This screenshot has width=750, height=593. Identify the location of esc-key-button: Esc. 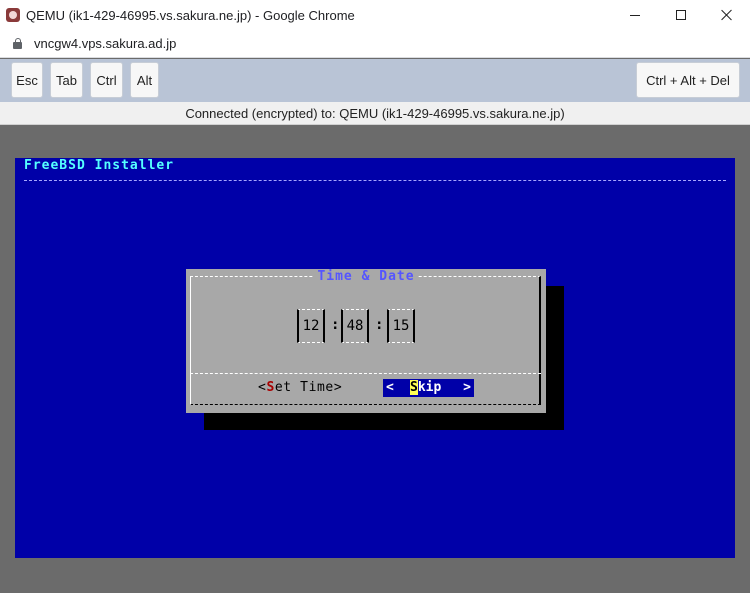
(27, 80).